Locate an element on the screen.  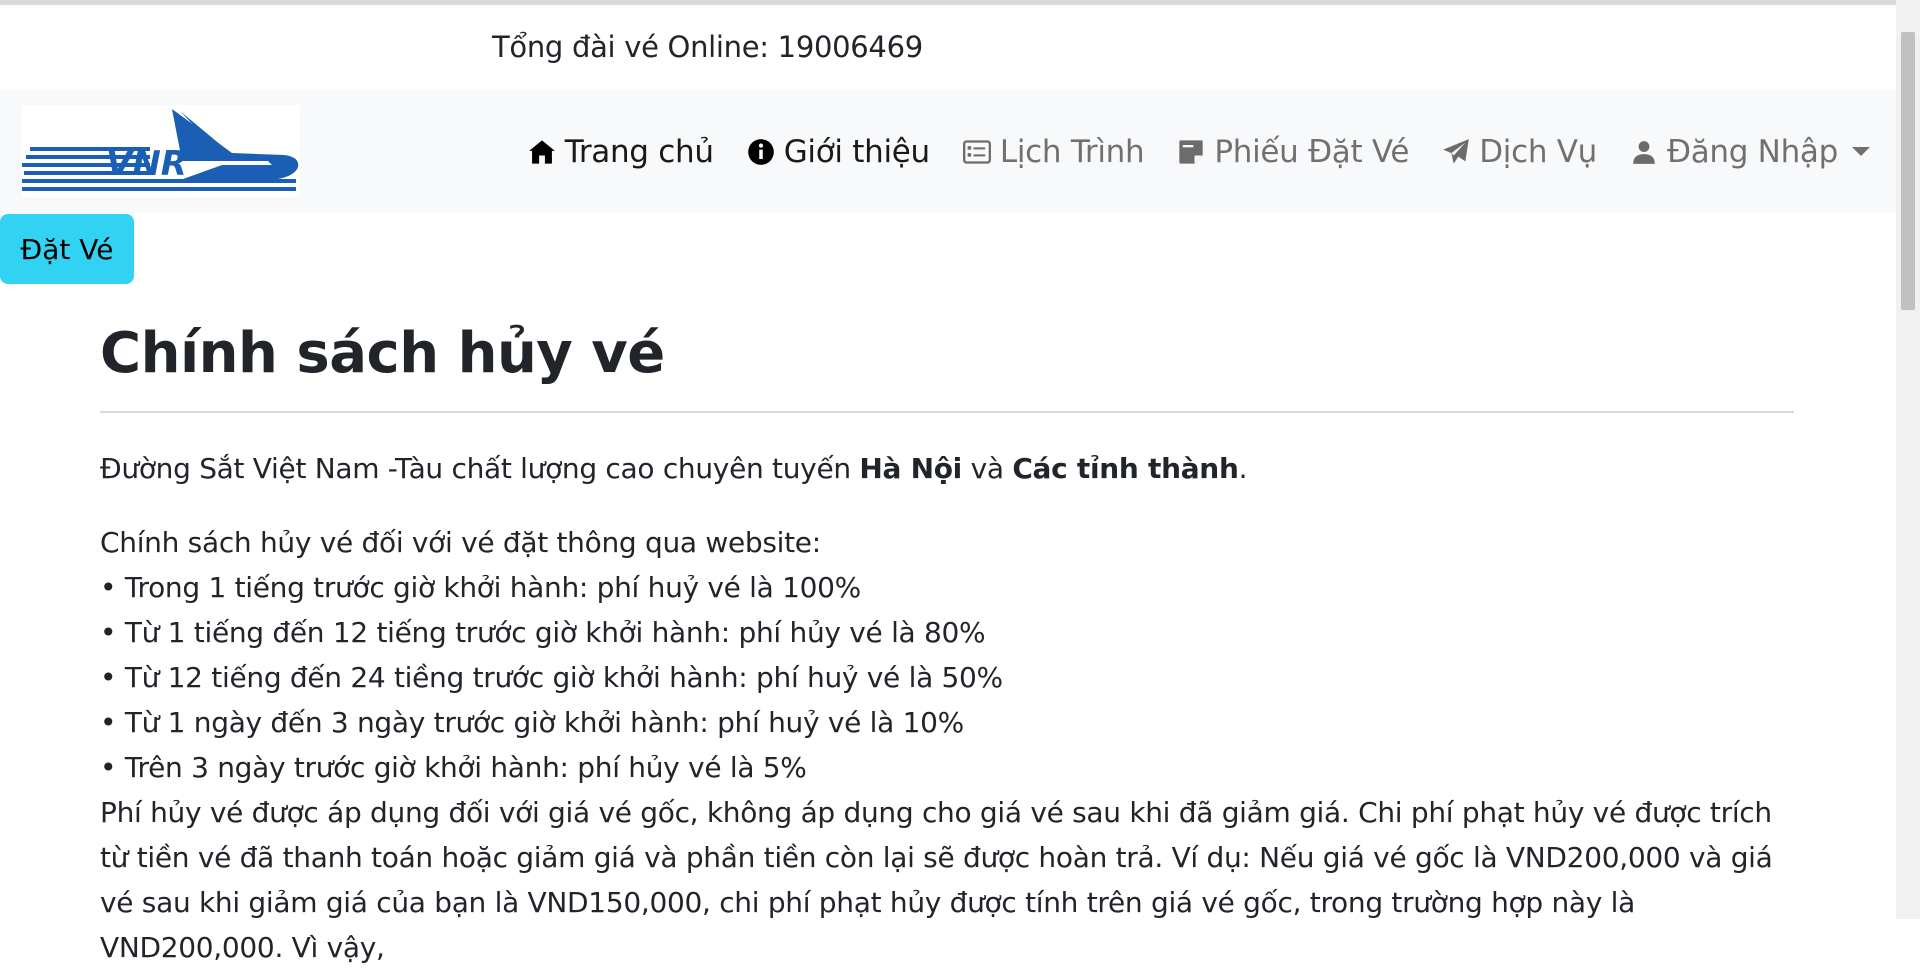
nav-login-label: Đăng Nhập is located at coordinates (1752, 151).